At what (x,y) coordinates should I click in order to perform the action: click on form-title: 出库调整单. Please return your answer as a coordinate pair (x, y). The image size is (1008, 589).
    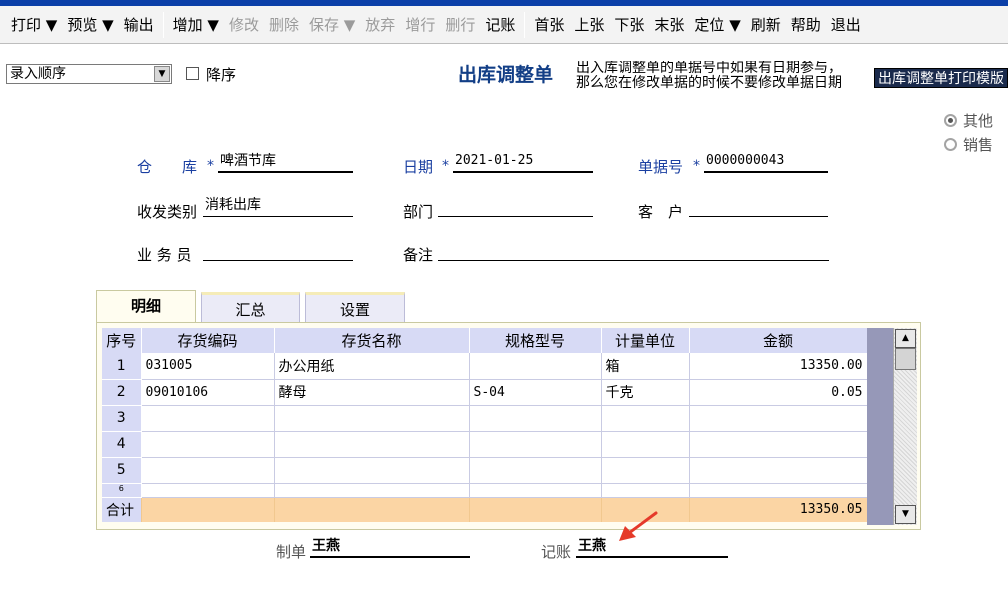
    Looking at the image, I should click on (506, 75).